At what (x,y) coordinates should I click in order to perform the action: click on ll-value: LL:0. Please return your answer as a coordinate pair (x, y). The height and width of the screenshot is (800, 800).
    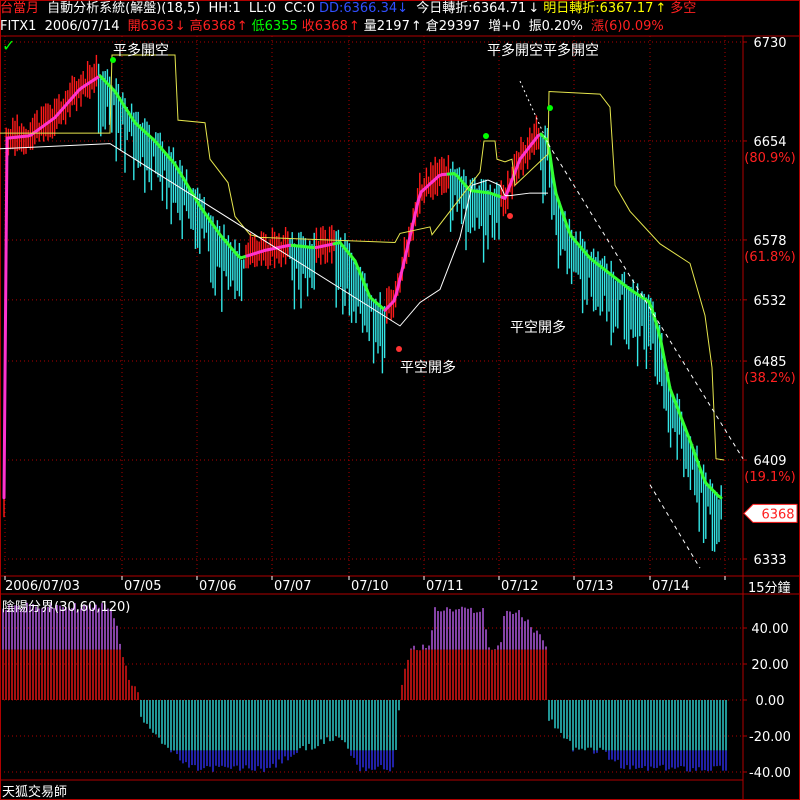
    Looking at the image, I should click on (262, 8).